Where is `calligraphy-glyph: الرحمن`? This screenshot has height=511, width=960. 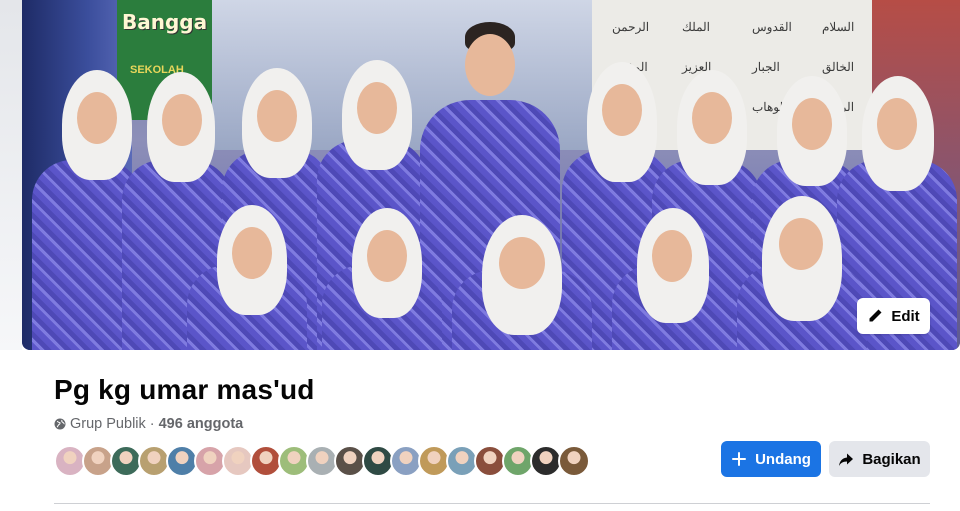
calligraphy-glyph: الرحمن is located at coordinates (631, 27).